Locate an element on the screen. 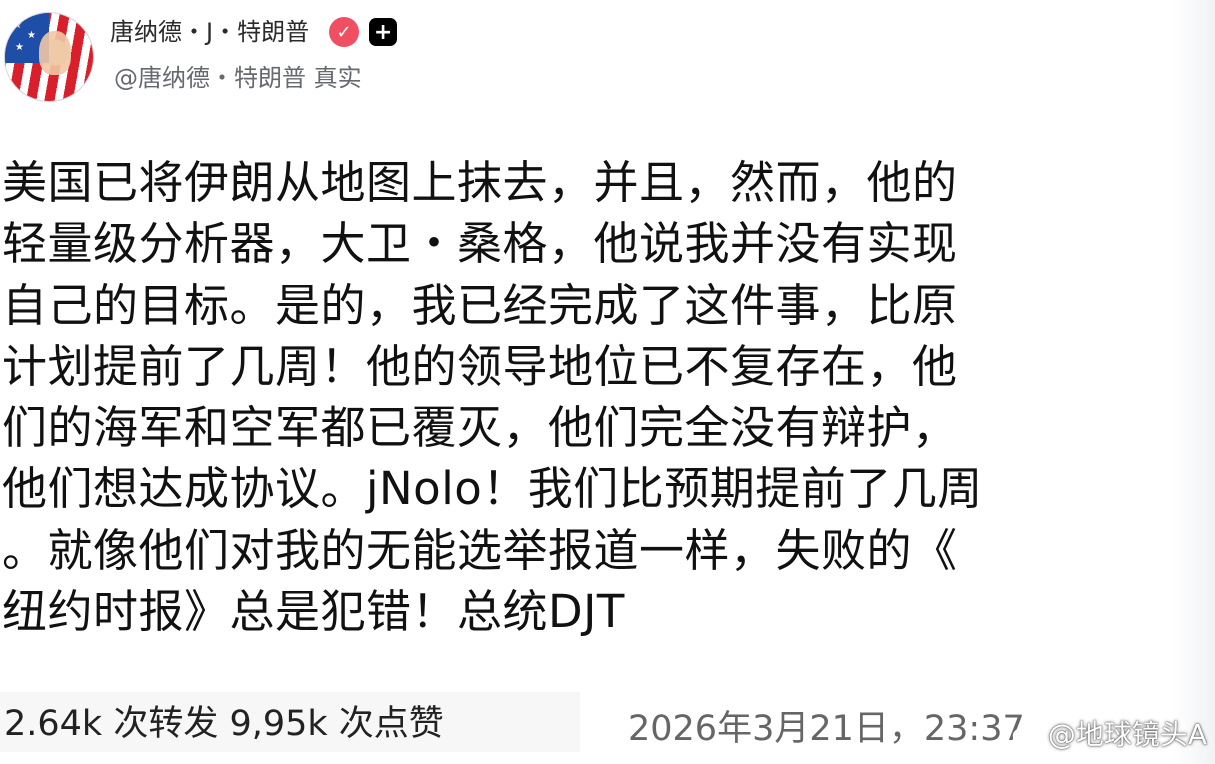 Image resolution: width=1215 pixels, height=764 pixels. post-line: 们的海军和空军都已覆灭，他们完全没有辩护， is located at coordinates (480, 428).